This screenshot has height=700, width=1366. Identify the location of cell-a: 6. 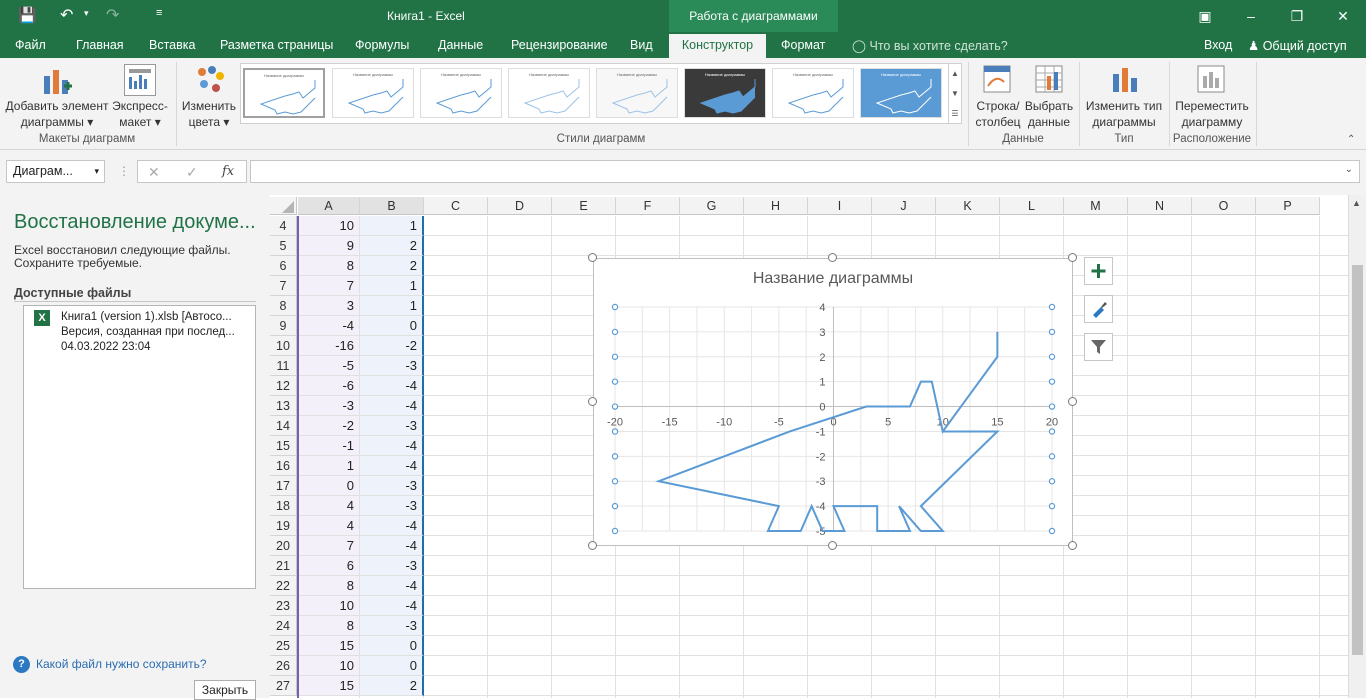
(329, 566).